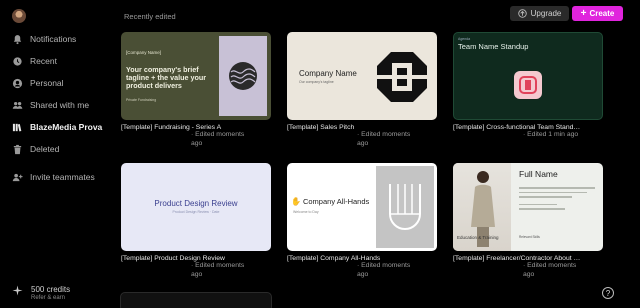 The width and height of the screenshot is (640, 308). I want to click on sidebar-item-label: Recent, so click(43, 61).